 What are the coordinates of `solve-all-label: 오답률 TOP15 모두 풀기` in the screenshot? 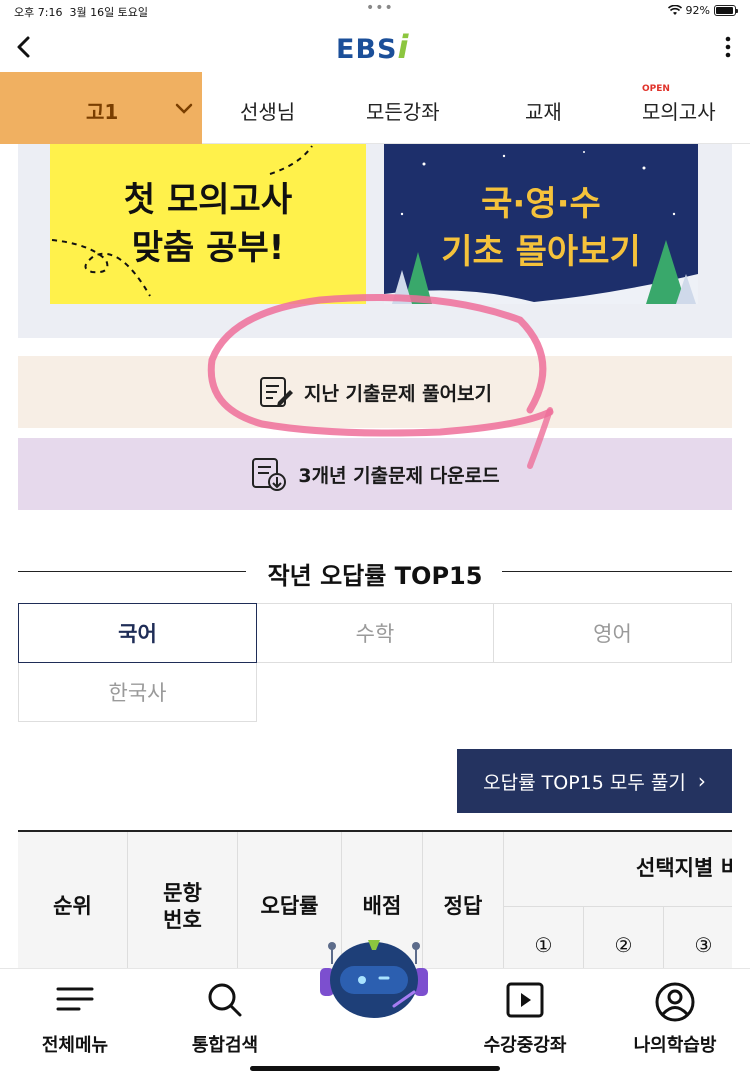 It's located at (584, 782).